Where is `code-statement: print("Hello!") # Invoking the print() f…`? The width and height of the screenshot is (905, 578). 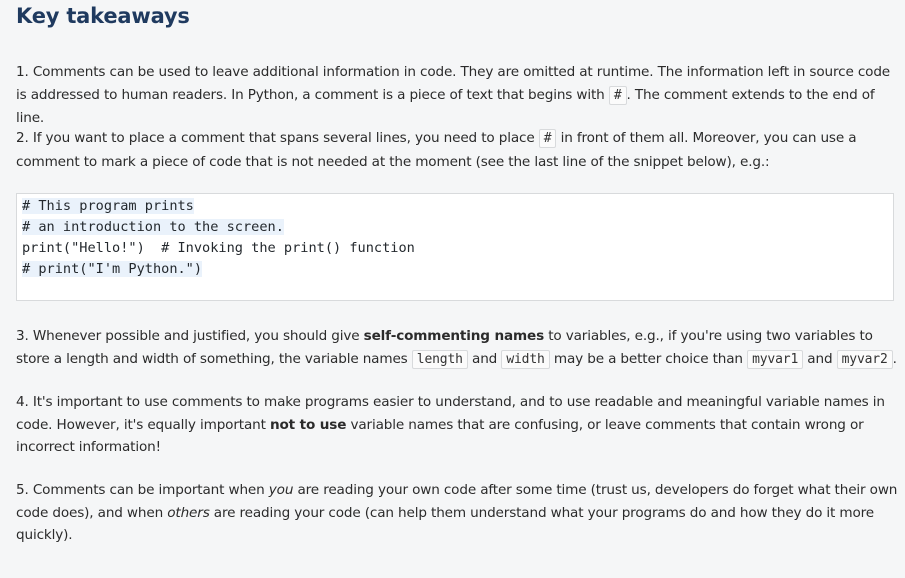 code-statement: print("Hello!") # Invoking the print() f… is located at coordinates (218, 248).